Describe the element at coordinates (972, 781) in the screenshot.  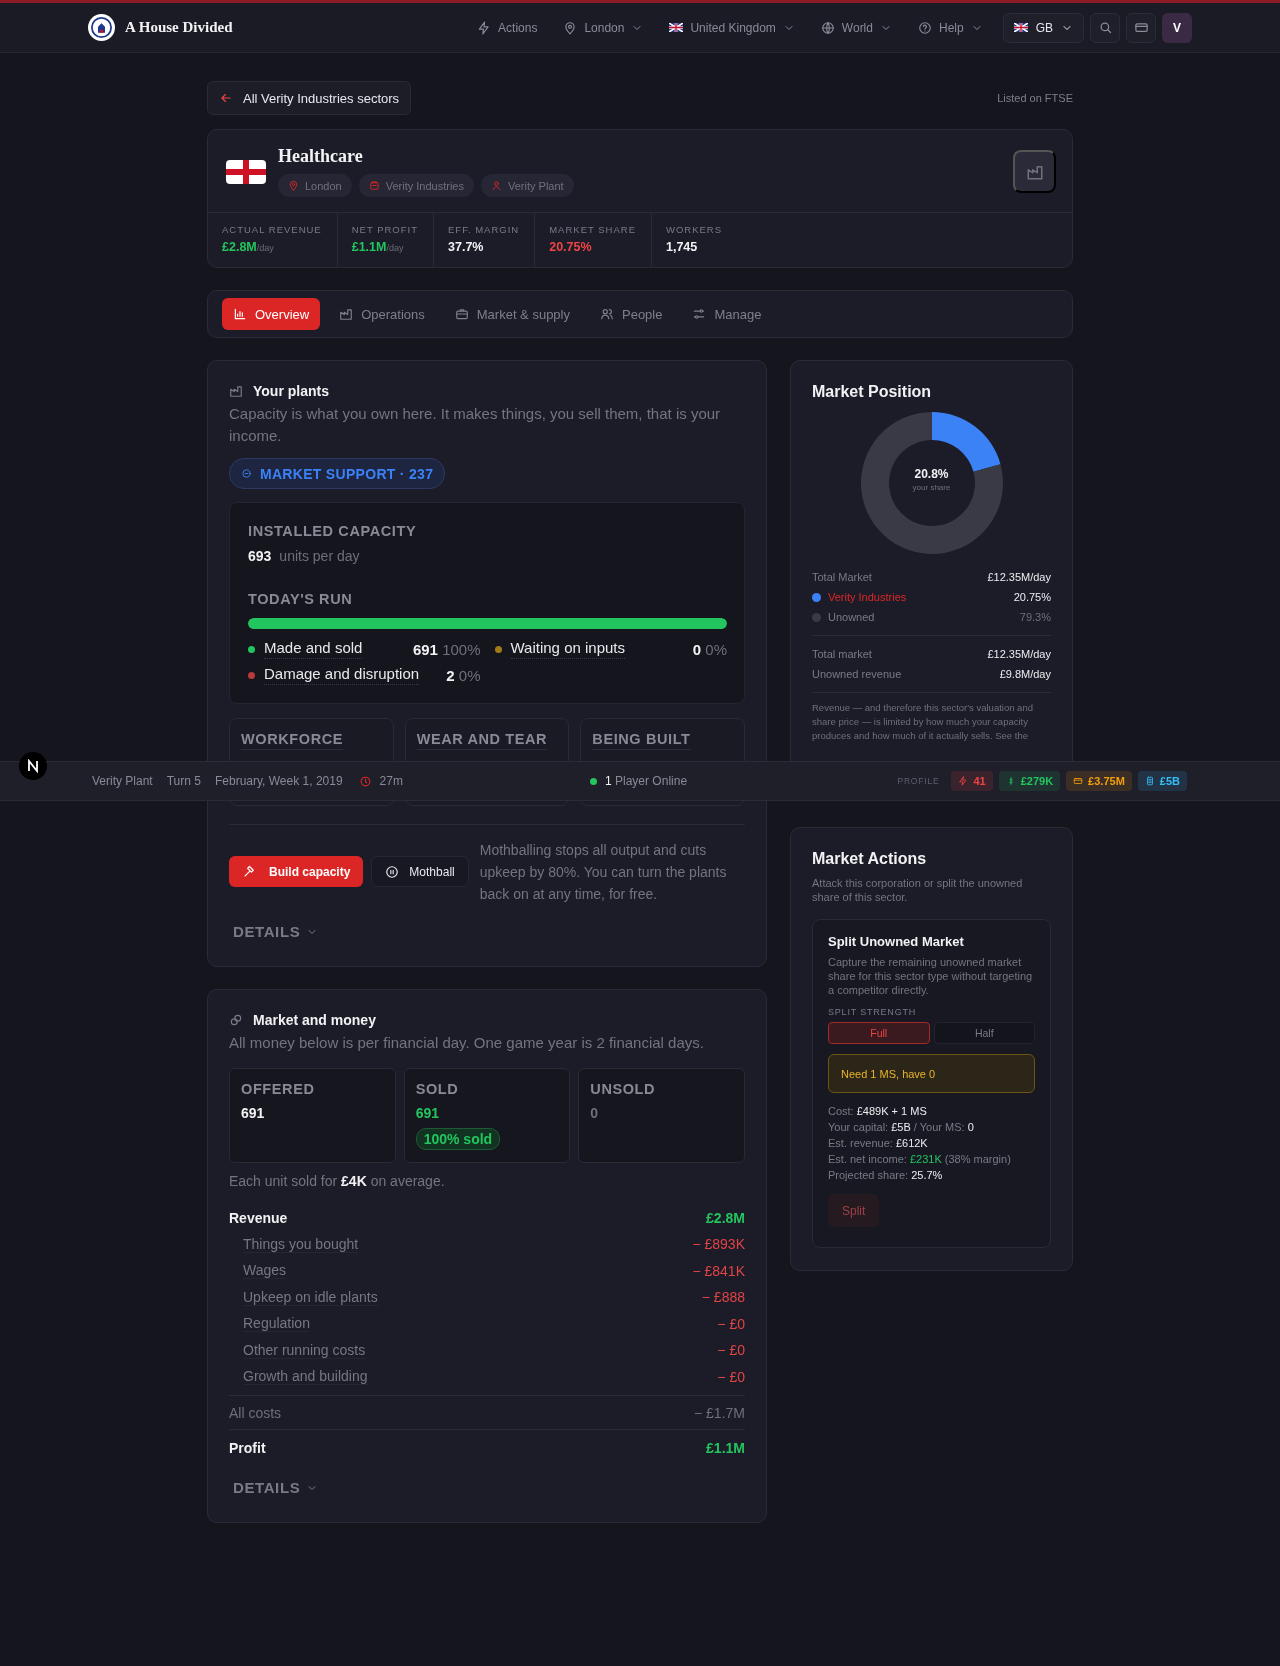
I see `resource-chip: 41` at that location.